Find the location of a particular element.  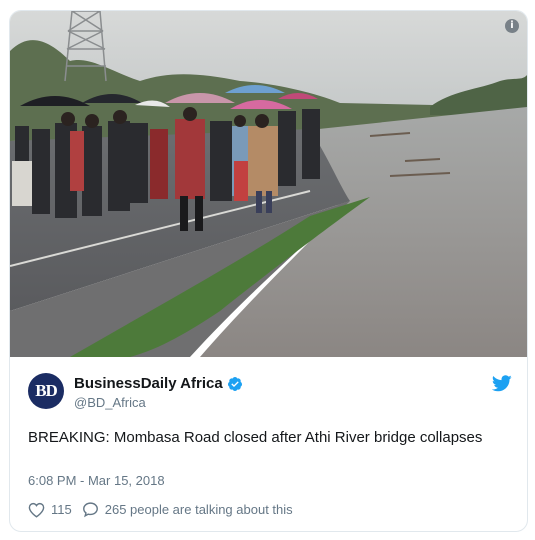

display-name-row: BusinessDaily Africa is located at coordinates (158, 383).